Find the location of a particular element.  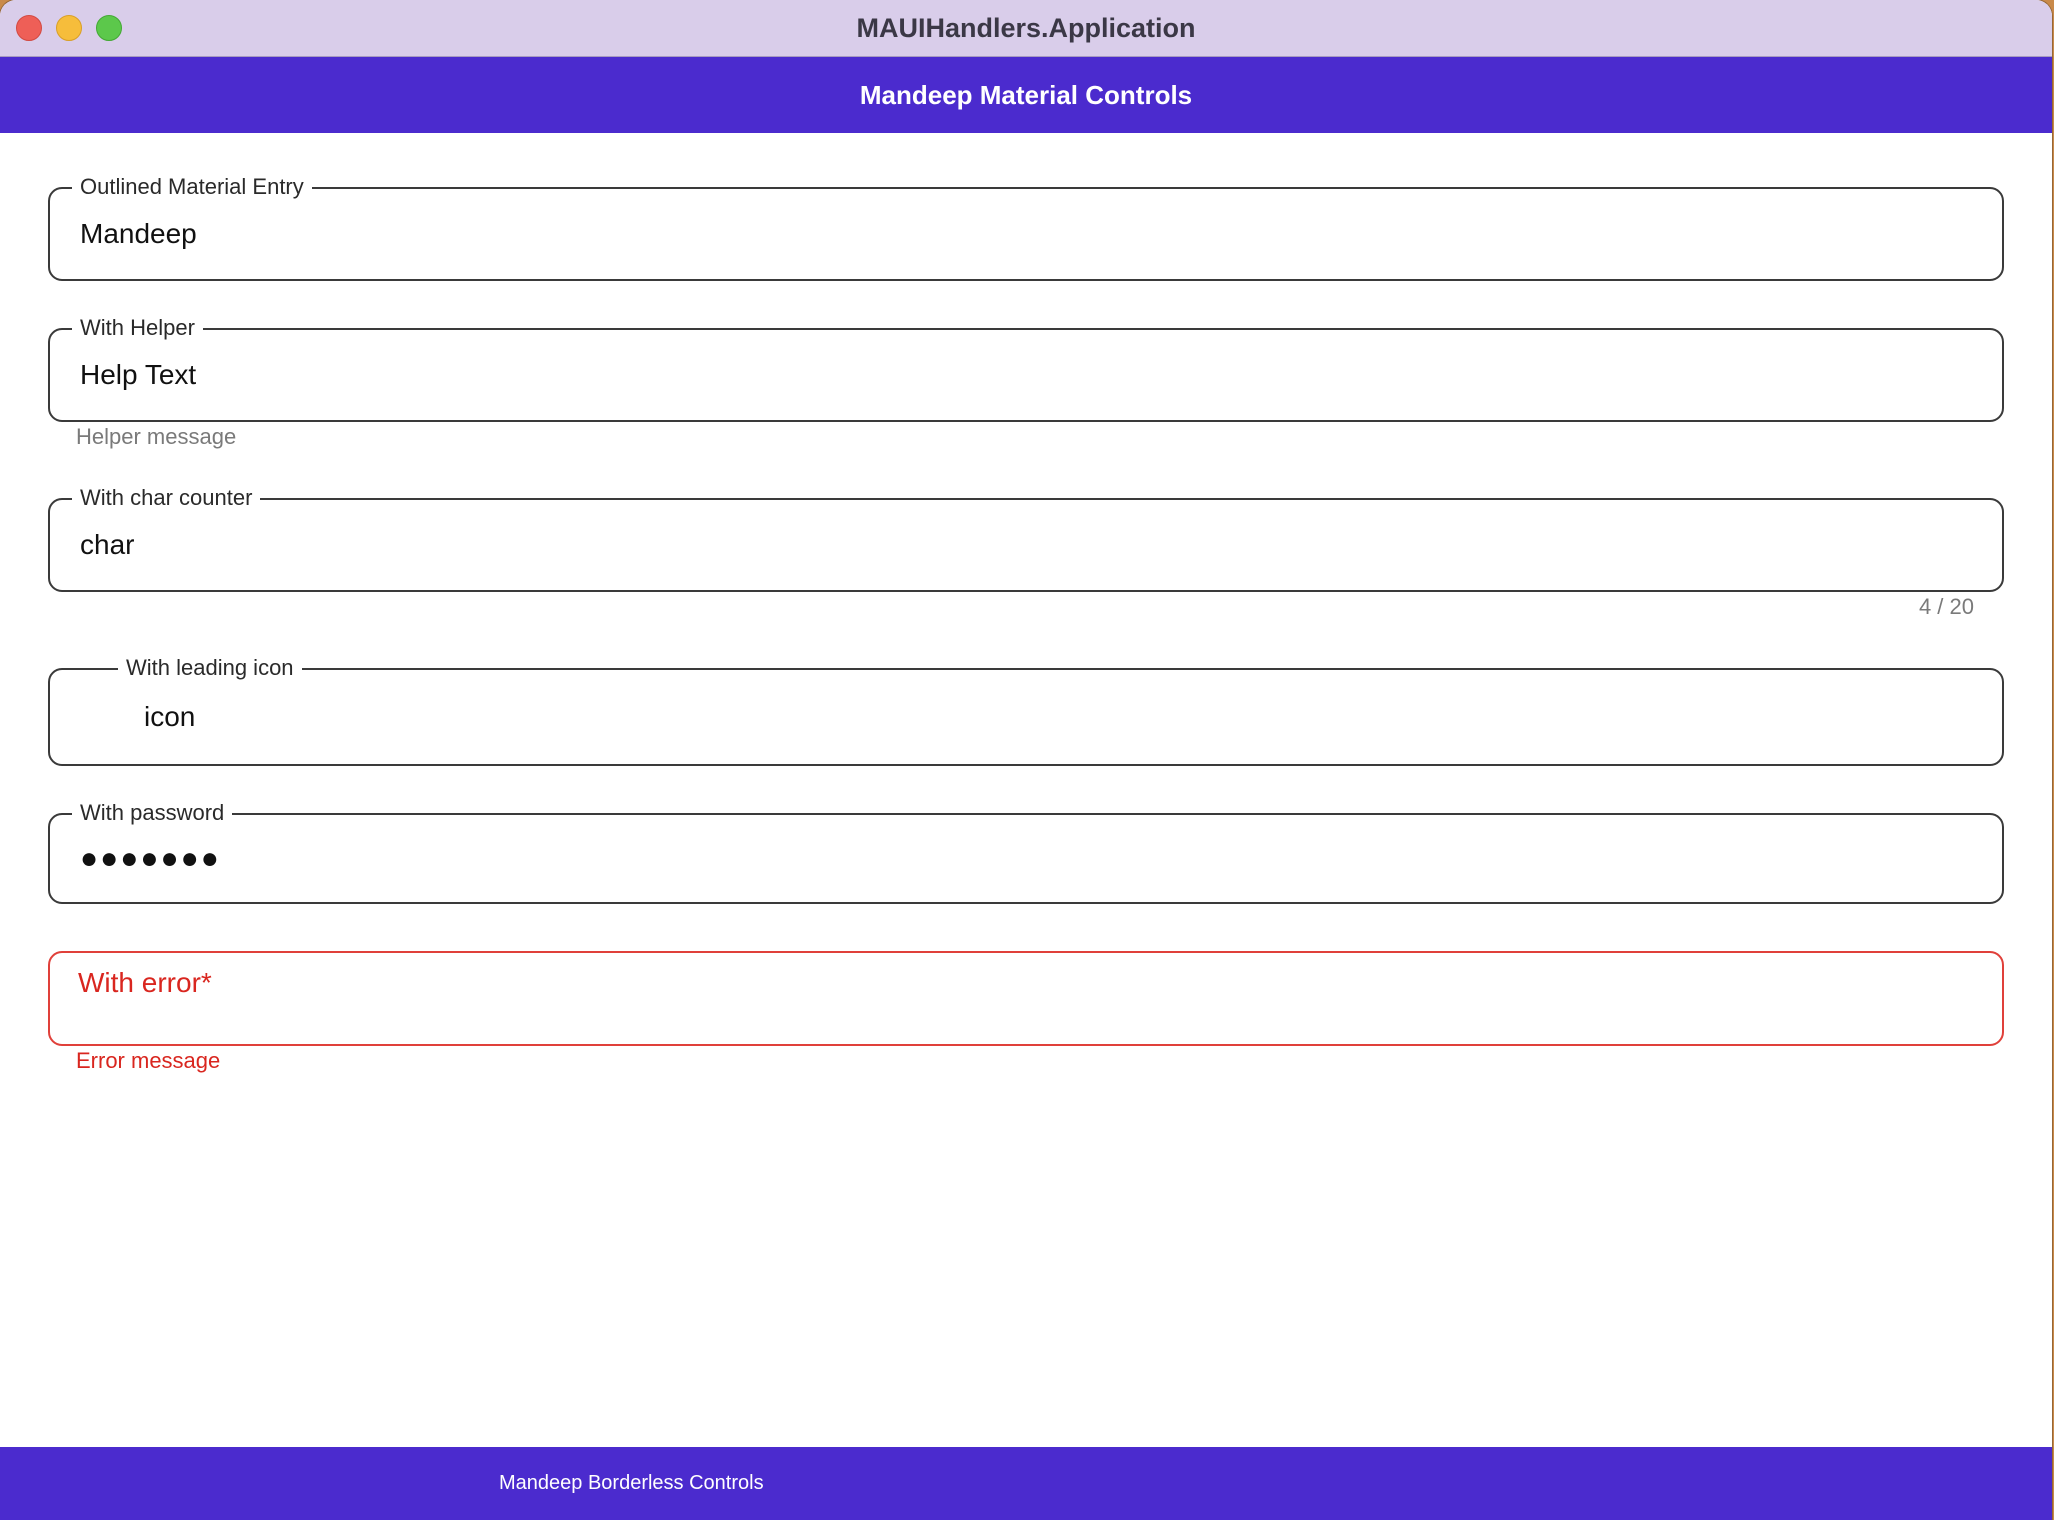

helper-entry-value: Help Text is located at coordinates (138, 374).